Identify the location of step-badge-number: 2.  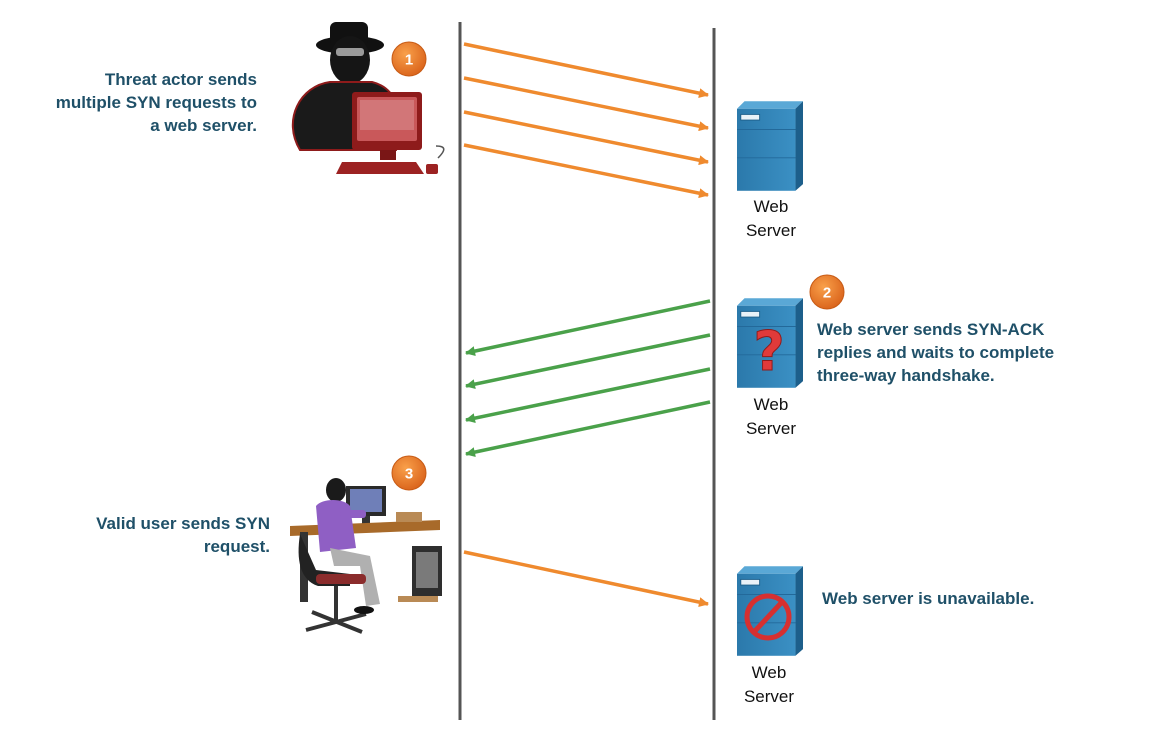
(827, 293).